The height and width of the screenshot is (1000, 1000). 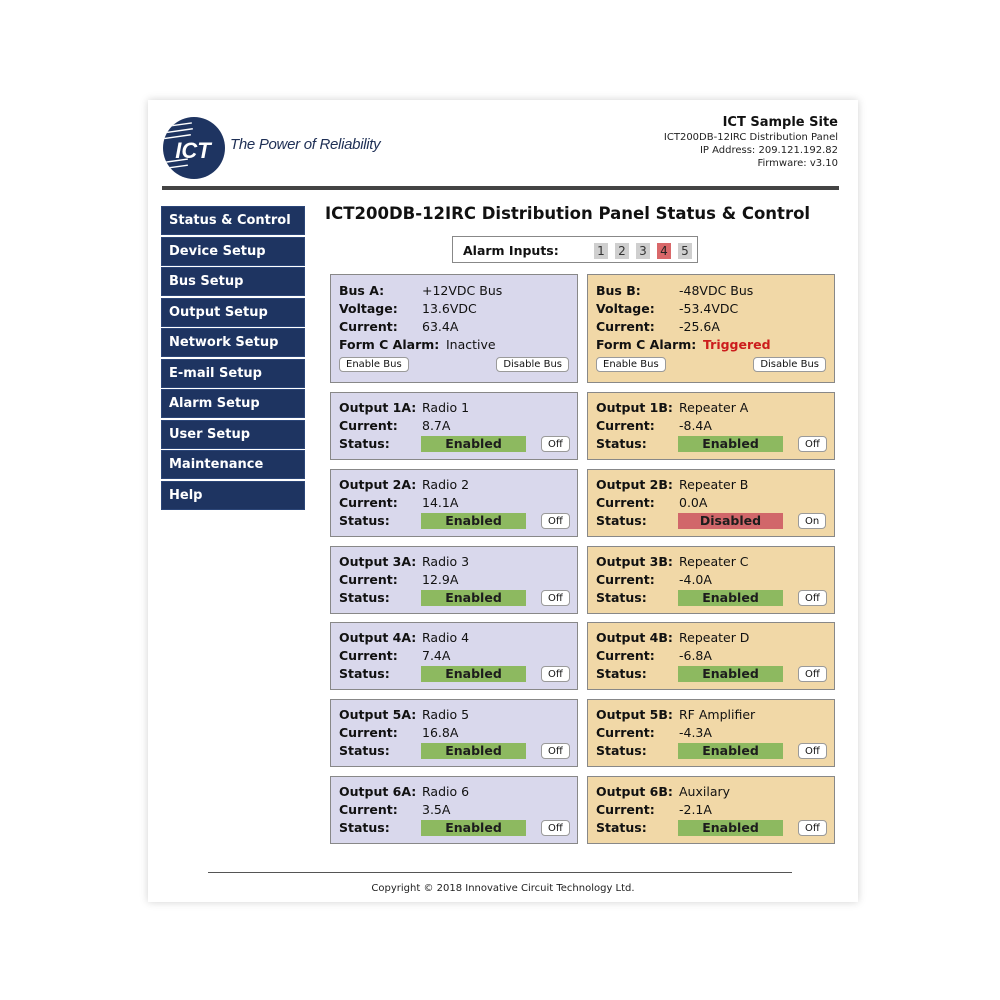 I want to click on output-name: Auxilary, so click(x=705, y=791).